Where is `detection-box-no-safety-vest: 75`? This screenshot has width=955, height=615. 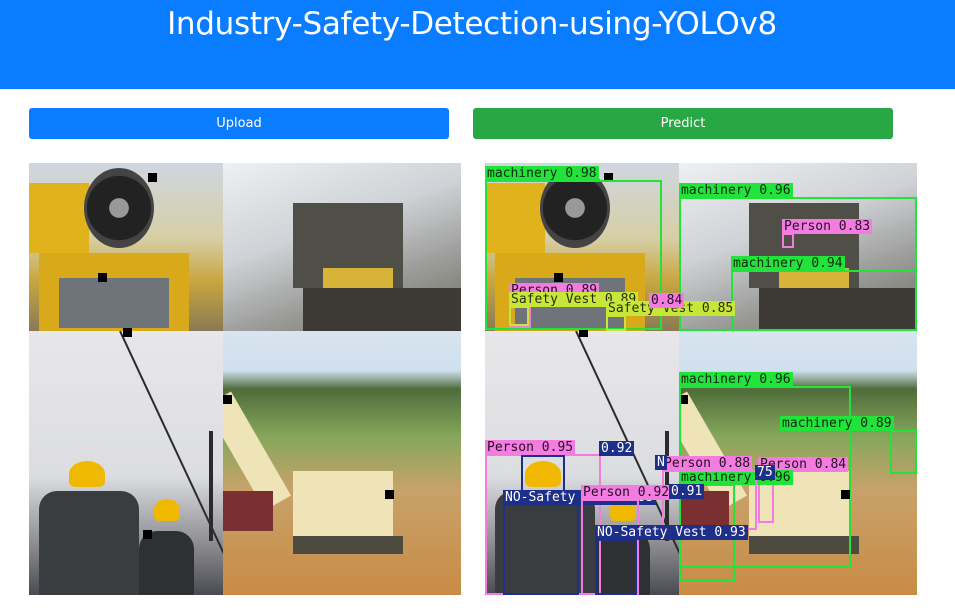 detection-box-no-safety-vest: 75 is located at coordinates (765, 474).